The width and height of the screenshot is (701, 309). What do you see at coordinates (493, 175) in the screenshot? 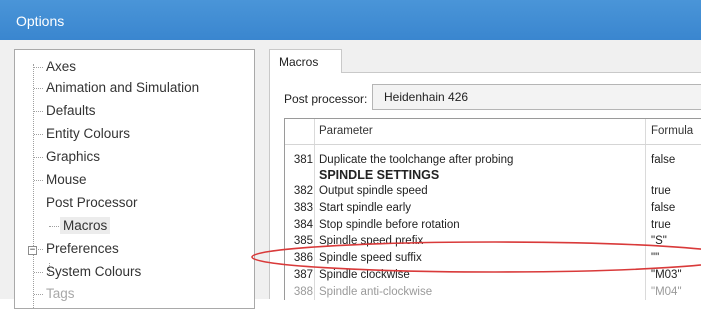
I see `grid-section-header: SPINDLE SETTINGS` at bounding box center [493, 175].